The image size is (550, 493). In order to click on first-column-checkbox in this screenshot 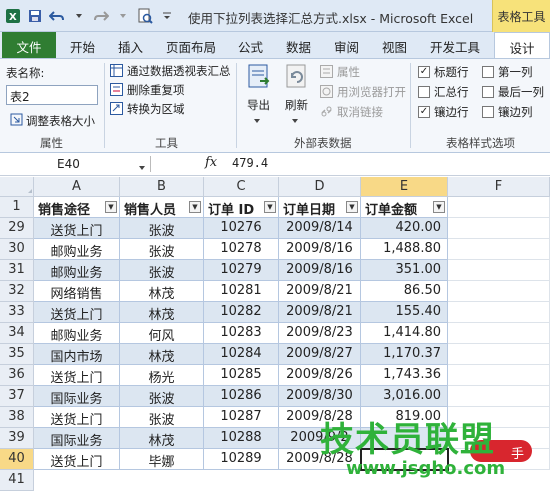, I will do `click(488, 72)`.